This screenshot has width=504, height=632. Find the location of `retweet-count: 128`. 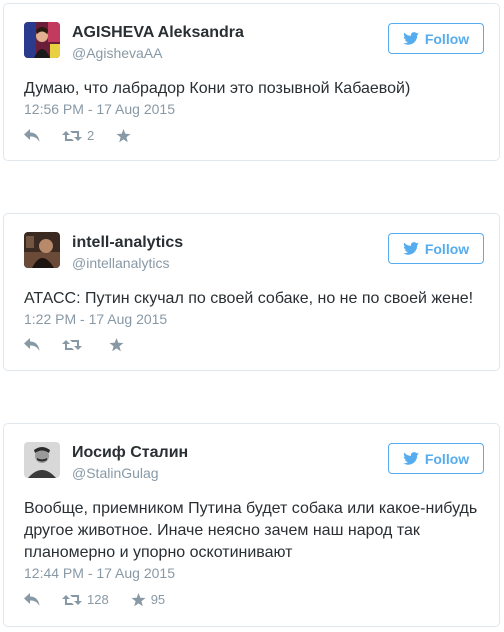

retweet-count: 128 is located at coordinates (98, 599).